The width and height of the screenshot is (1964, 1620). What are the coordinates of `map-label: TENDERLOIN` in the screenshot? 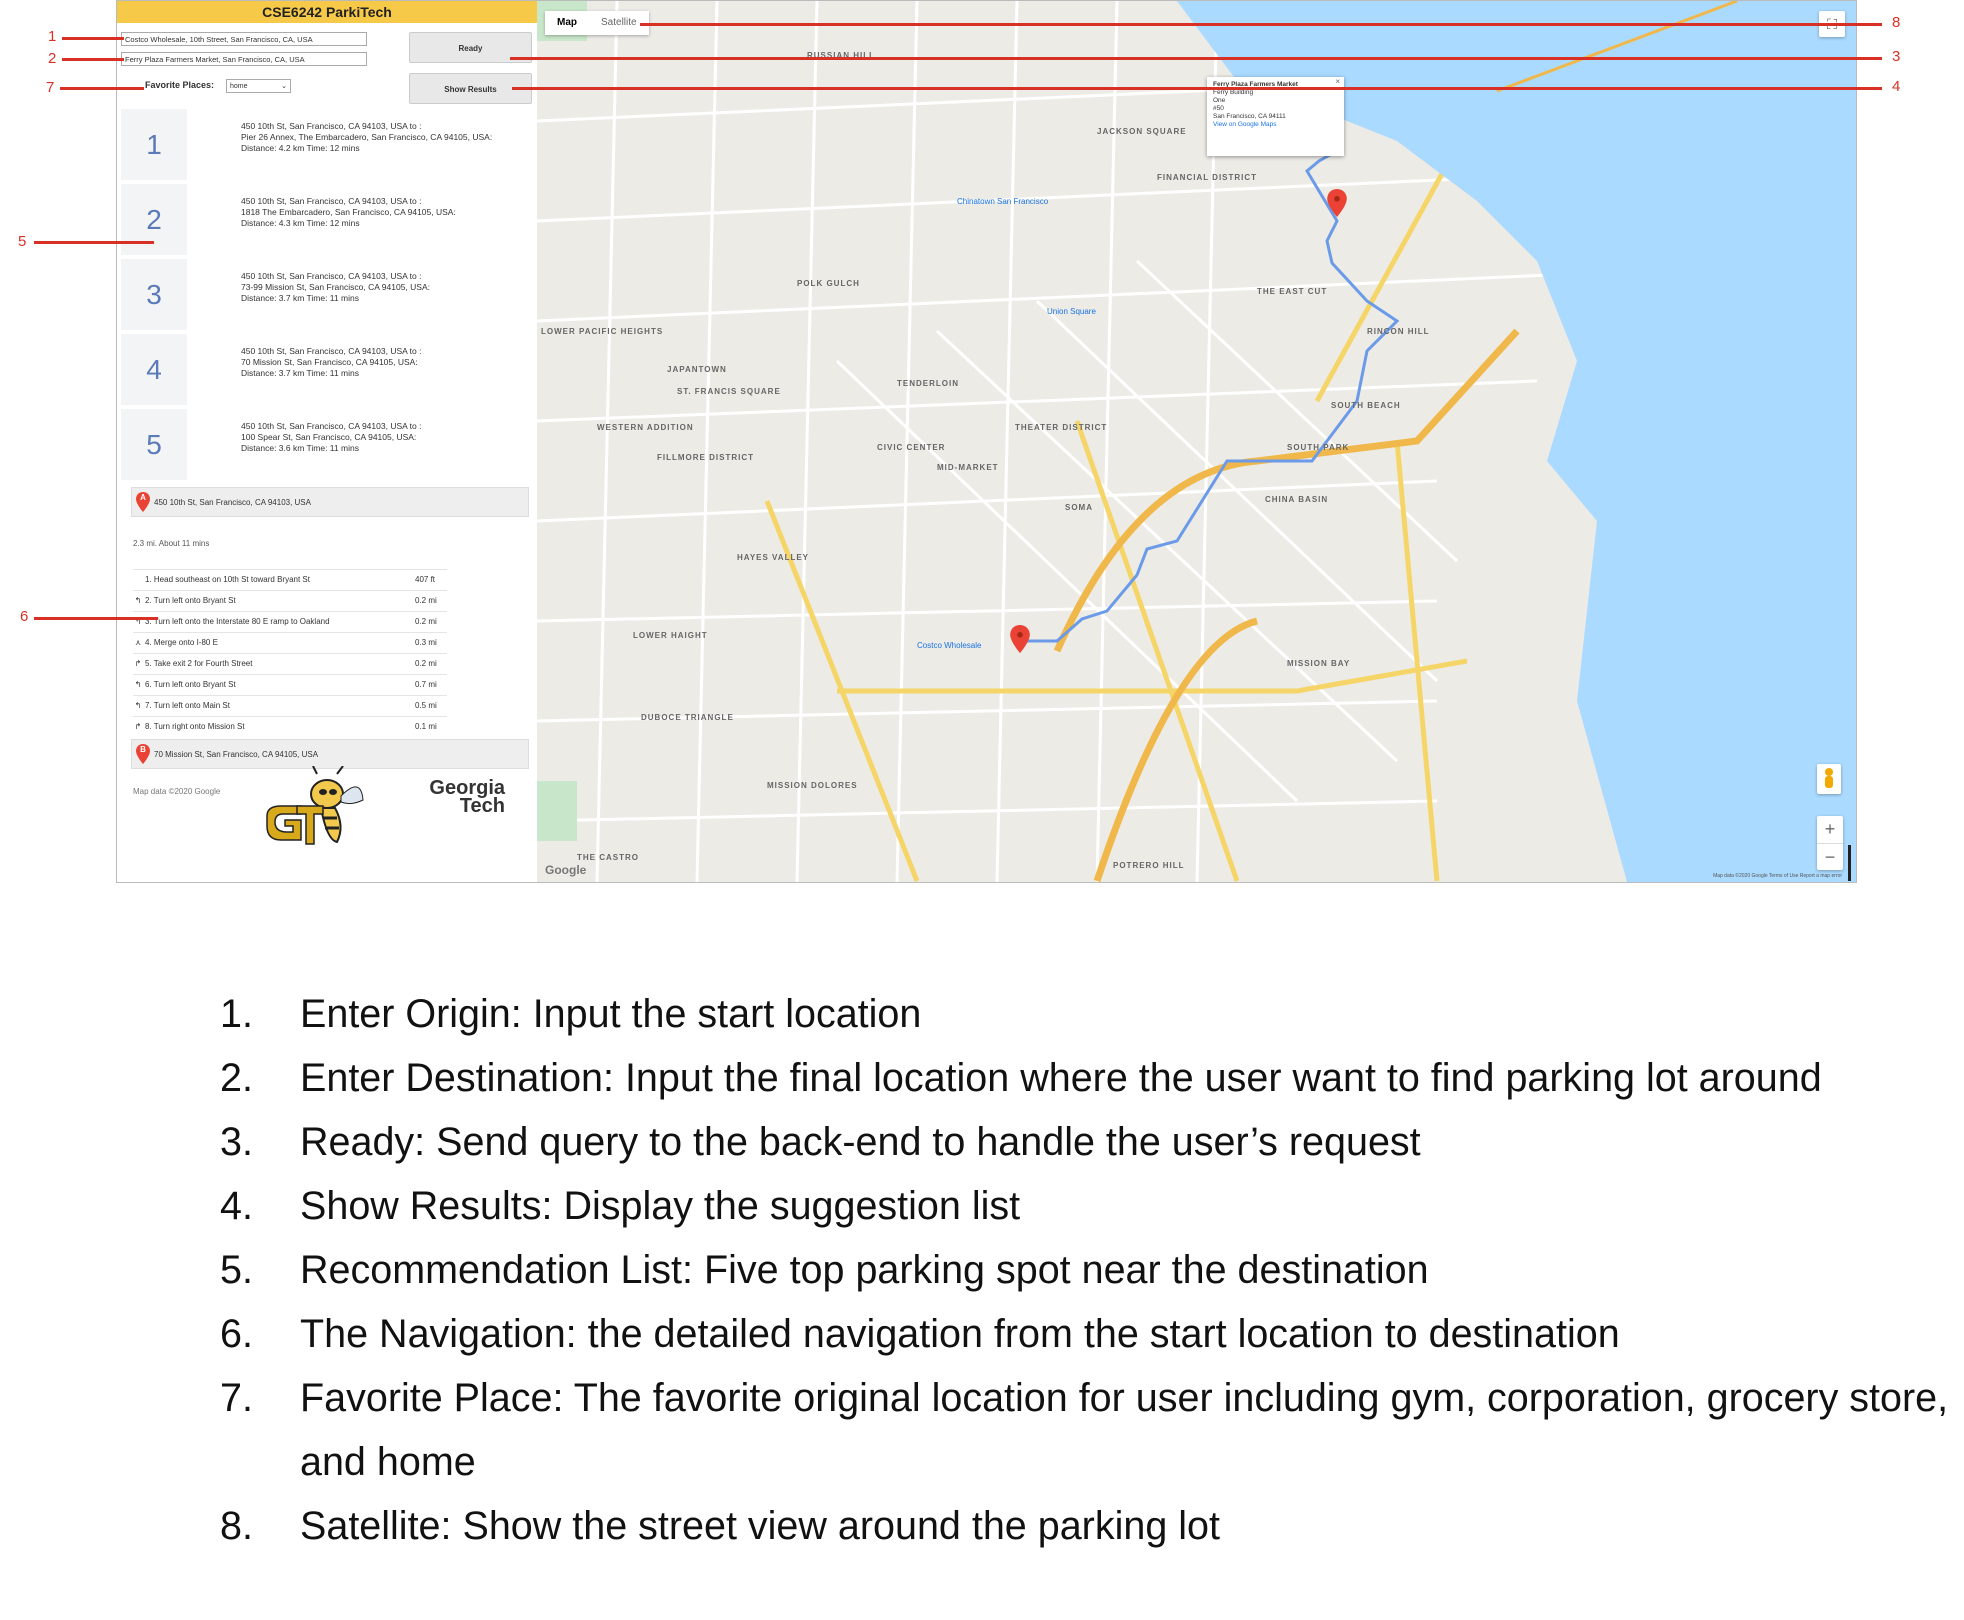 It's located at (928, 383).